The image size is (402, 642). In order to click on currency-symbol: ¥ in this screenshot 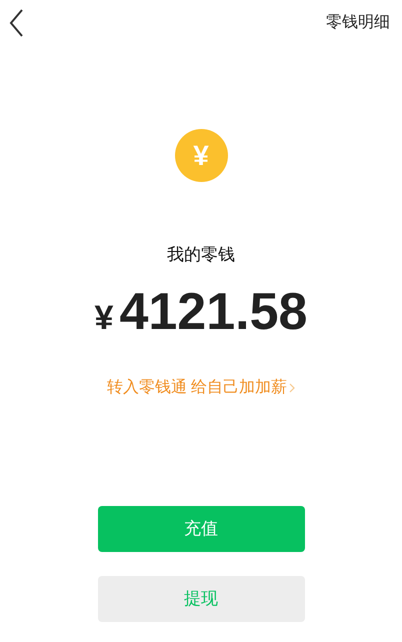, I will do `click(104, 318)`.